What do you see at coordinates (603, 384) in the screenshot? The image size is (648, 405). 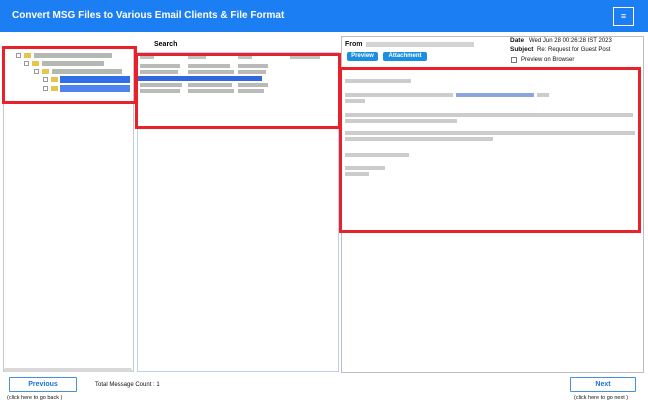 I see `next-button: Next` at bounding box center [603, 384].